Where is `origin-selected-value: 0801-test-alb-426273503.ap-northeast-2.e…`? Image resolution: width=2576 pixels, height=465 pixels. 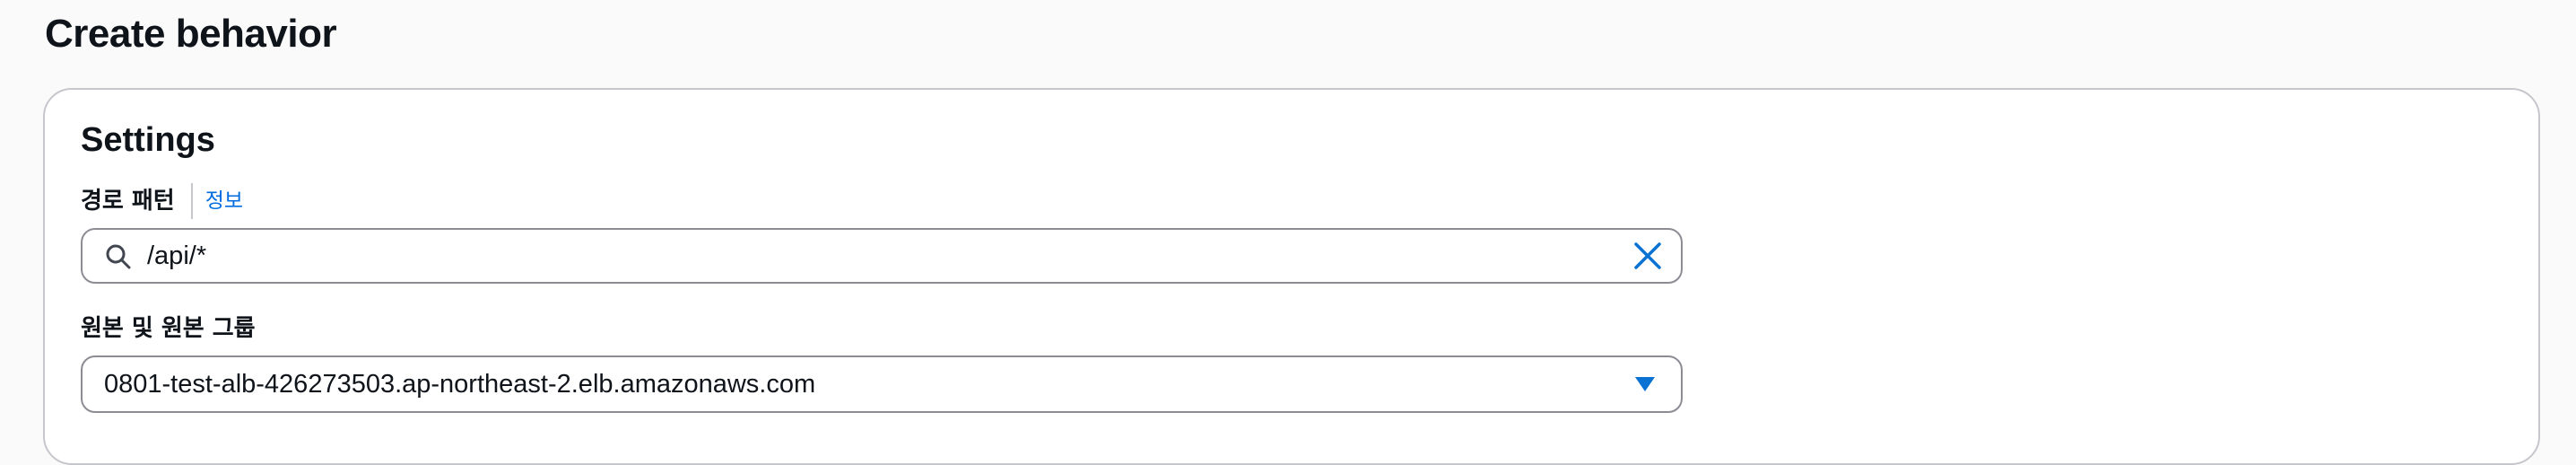
origin-selected-value: 0801-test-alb-426273503.ap-northeast-2.e… is located at coordinates (460, 384).